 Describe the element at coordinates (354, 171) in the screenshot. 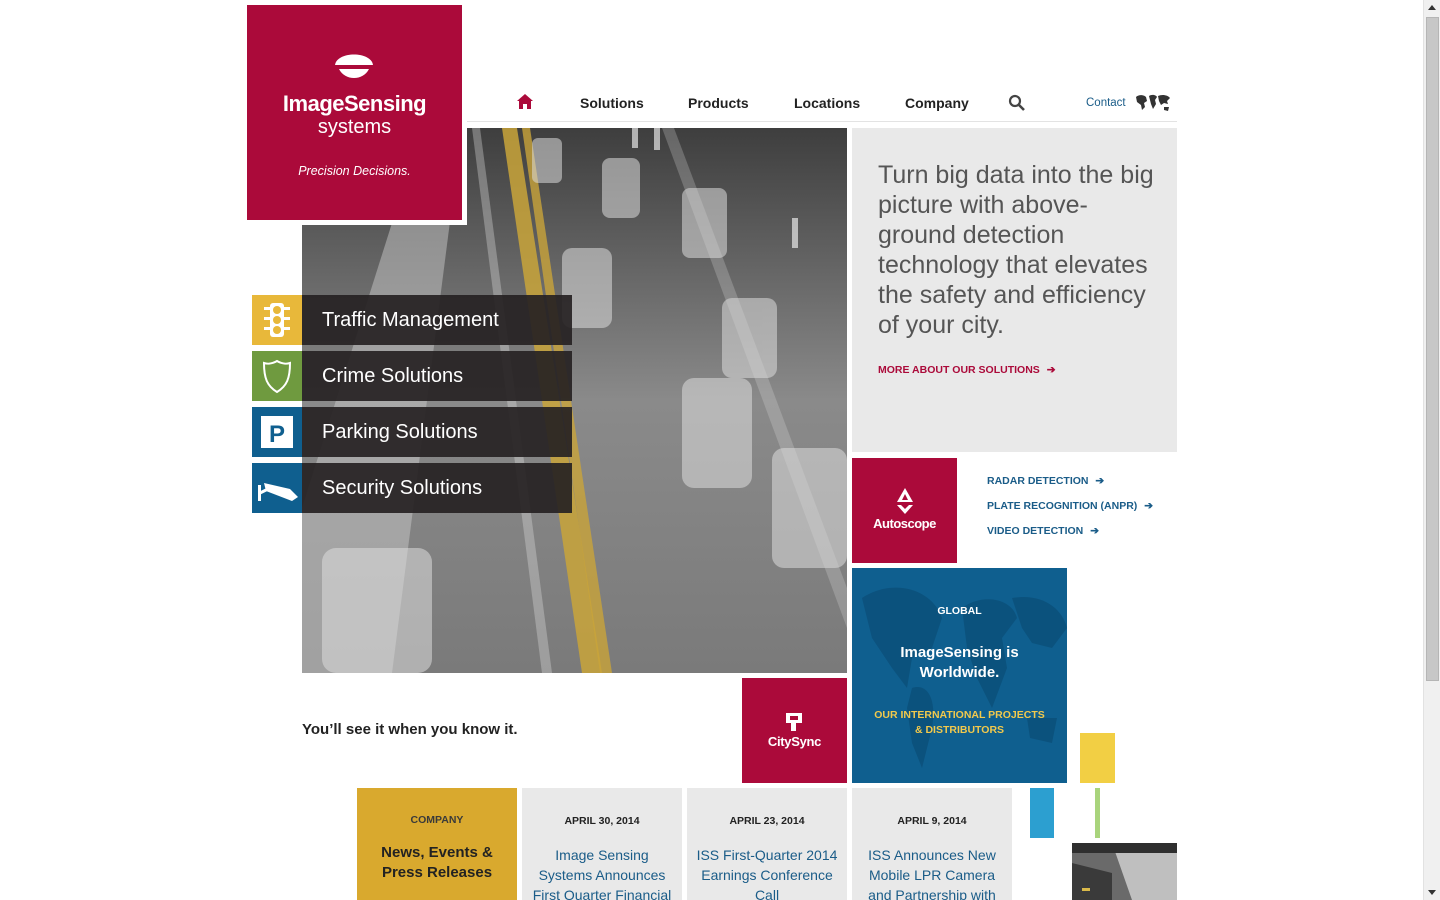

I see `logo-tagline: Precision Decisions.` at that location.